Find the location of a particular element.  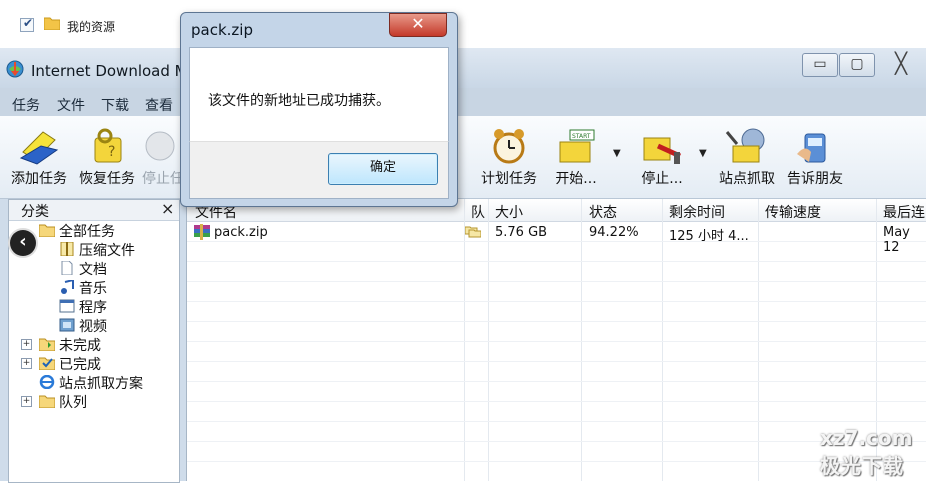

sidebar-header: 分类 × is located at coordinates (94, 210).